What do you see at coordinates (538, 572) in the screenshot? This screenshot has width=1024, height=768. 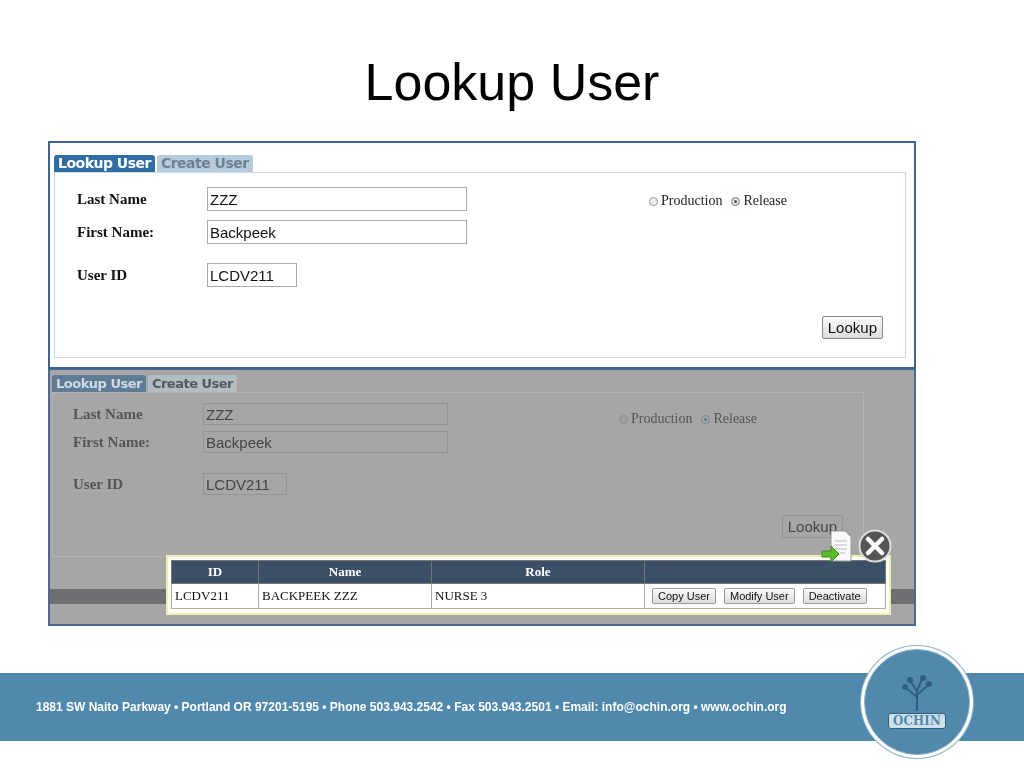 I see `column-header: Role` at bounding box center [538, 572].